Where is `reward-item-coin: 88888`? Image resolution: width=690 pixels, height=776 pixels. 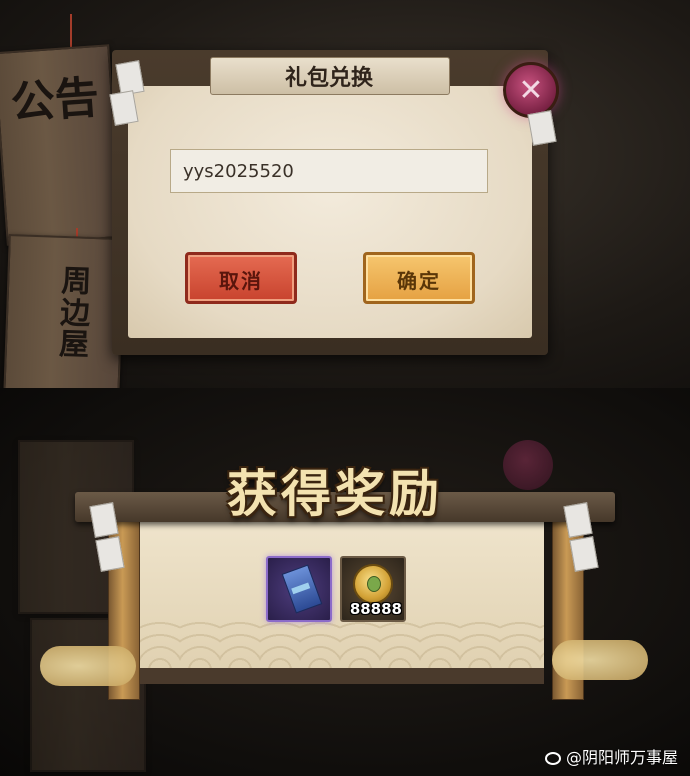
reward-item-coin: 88888 is located at coordinates (373, 589).